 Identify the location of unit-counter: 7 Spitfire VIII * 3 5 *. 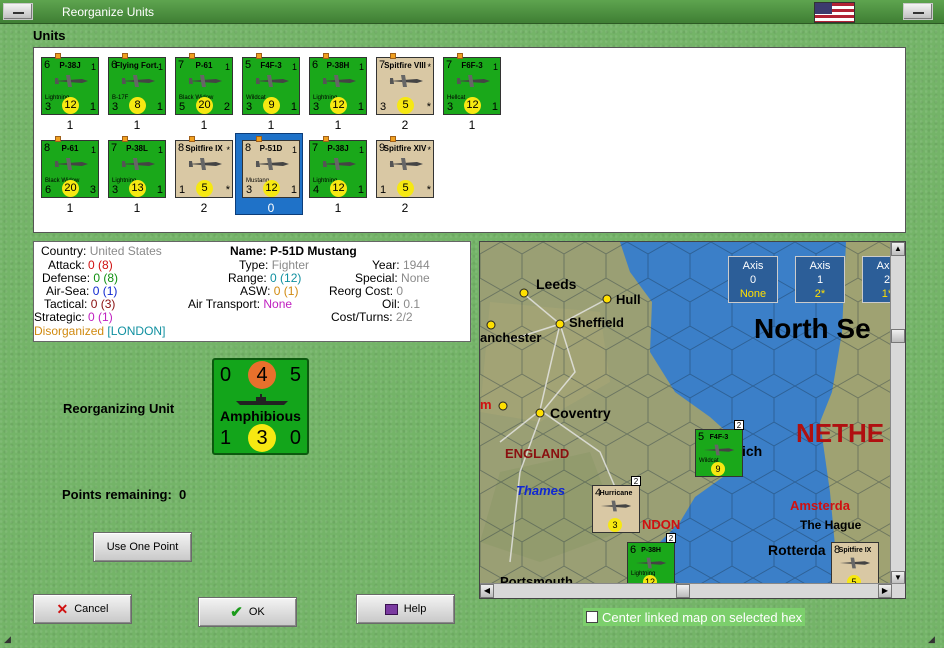
(405, 84).